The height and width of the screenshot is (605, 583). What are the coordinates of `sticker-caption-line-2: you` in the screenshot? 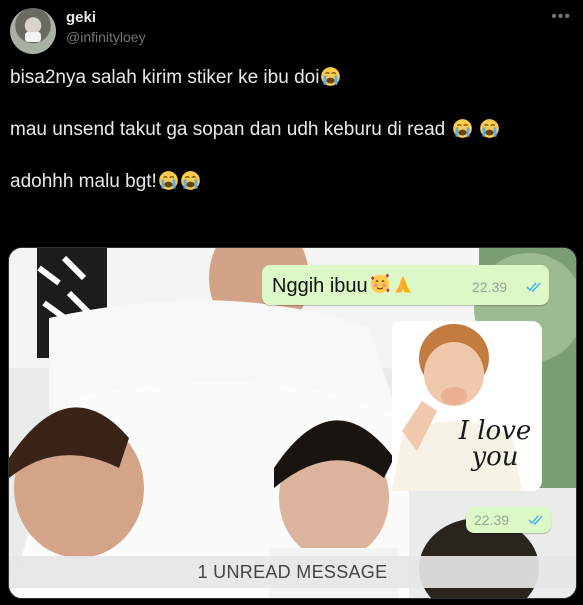 It's located at (495, 457).